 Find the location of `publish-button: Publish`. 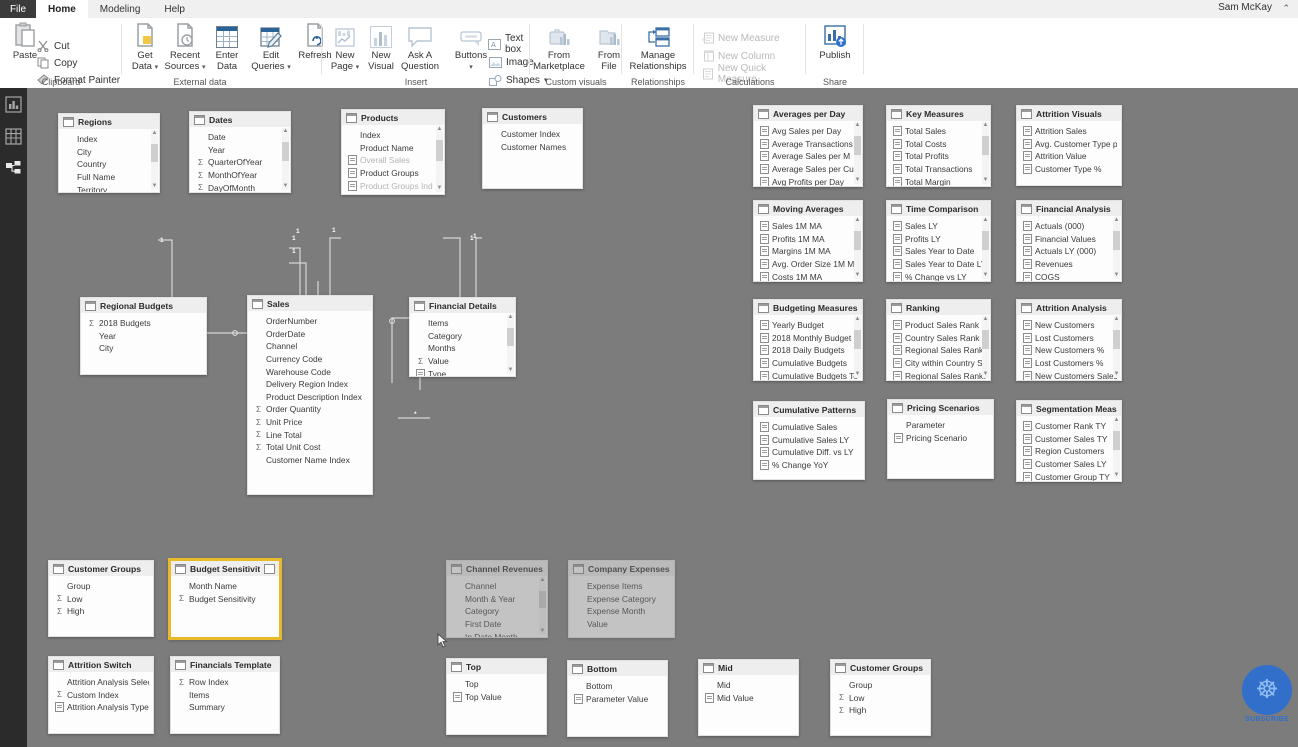

publish-button: Publish is located at coordinates (835, 42).